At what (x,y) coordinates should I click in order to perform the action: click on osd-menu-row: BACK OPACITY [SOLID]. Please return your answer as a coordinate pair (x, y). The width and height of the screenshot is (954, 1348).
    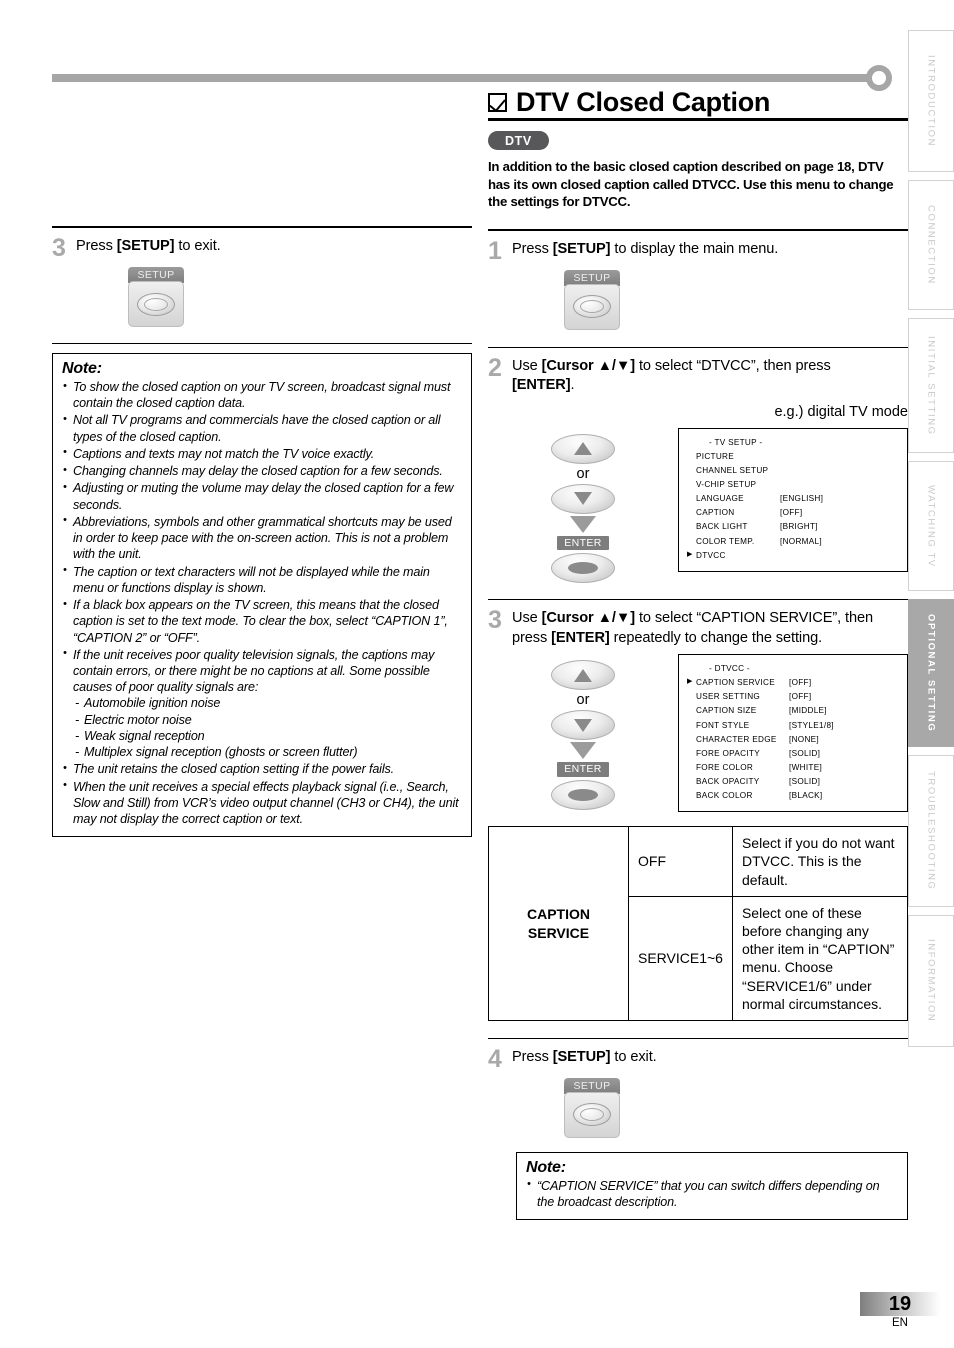
    Looking at the image, I should click on (793, 782).